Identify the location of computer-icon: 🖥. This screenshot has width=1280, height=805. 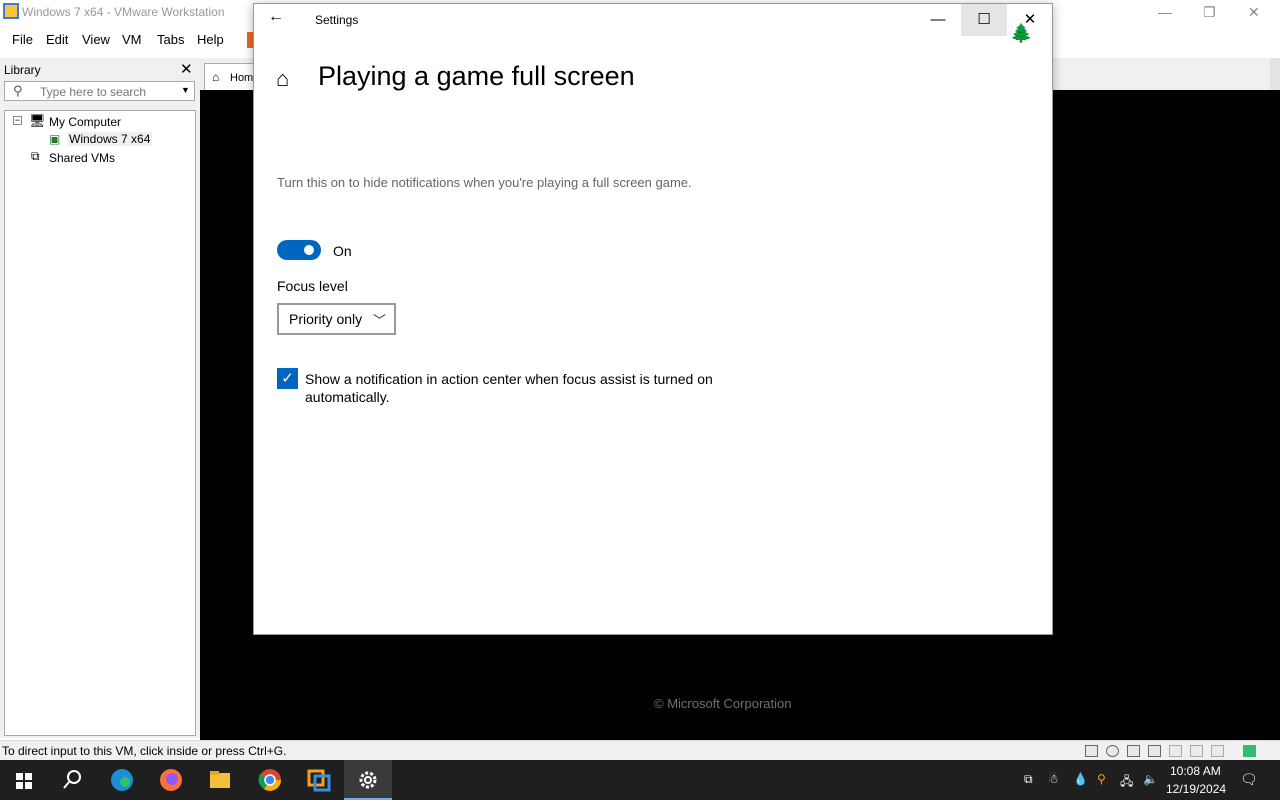
(37, 120).